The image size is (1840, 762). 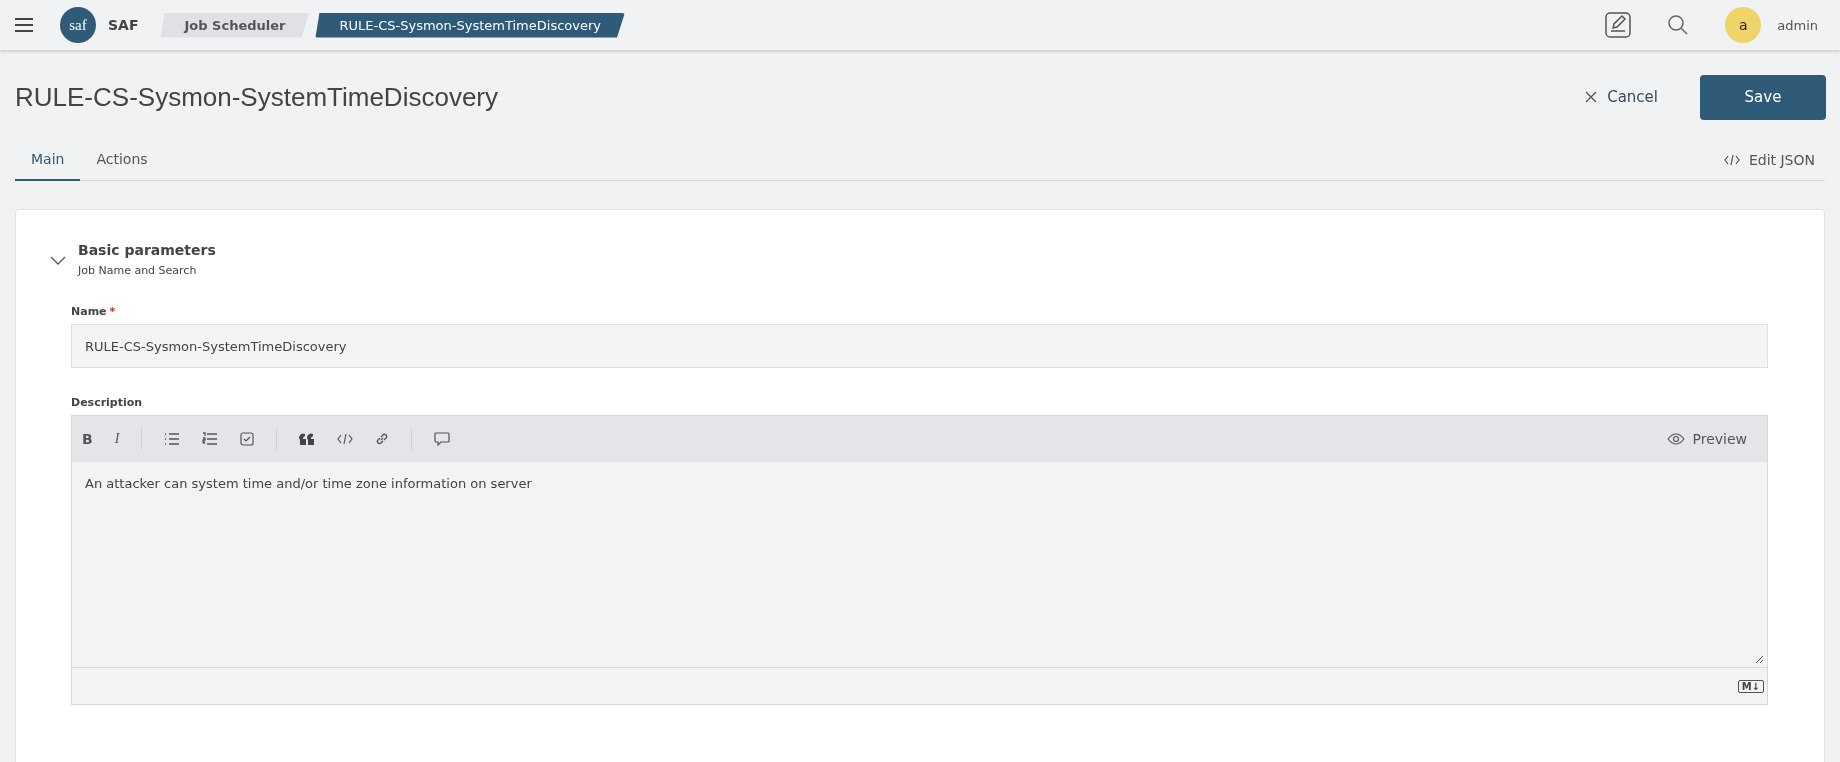 What do you see at coordinates (172, 439) in the screenshot?
I see `bullet-list-icon` at bounding box center [172, 439].